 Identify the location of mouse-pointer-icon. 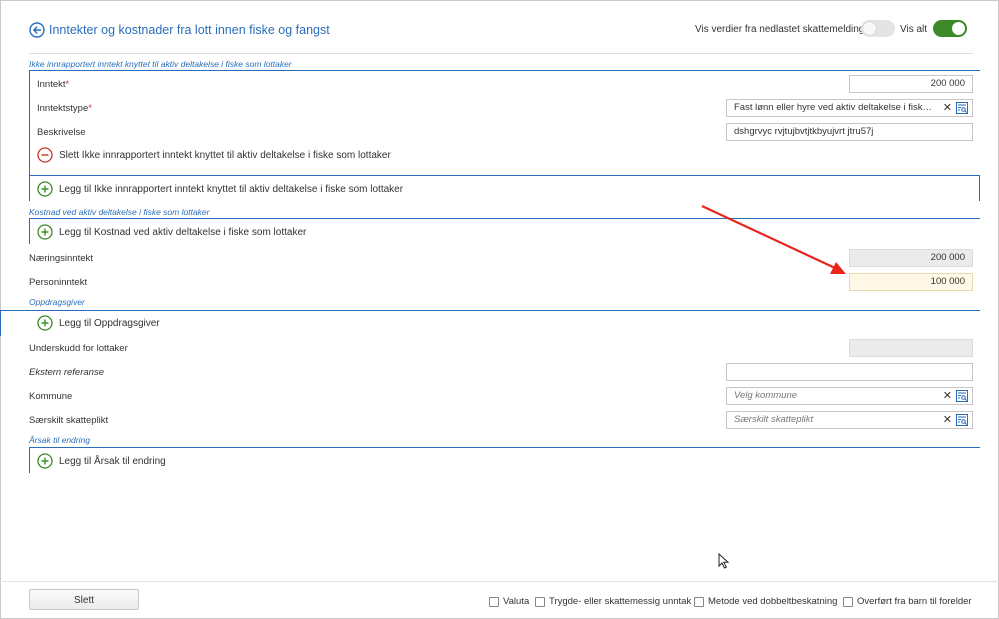
(724, 561).